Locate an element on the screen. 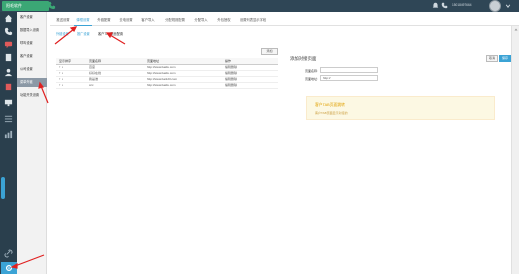 The image size is (519, 274). subtab-external-link: 外链设置 is located at coordinates (62, 34).